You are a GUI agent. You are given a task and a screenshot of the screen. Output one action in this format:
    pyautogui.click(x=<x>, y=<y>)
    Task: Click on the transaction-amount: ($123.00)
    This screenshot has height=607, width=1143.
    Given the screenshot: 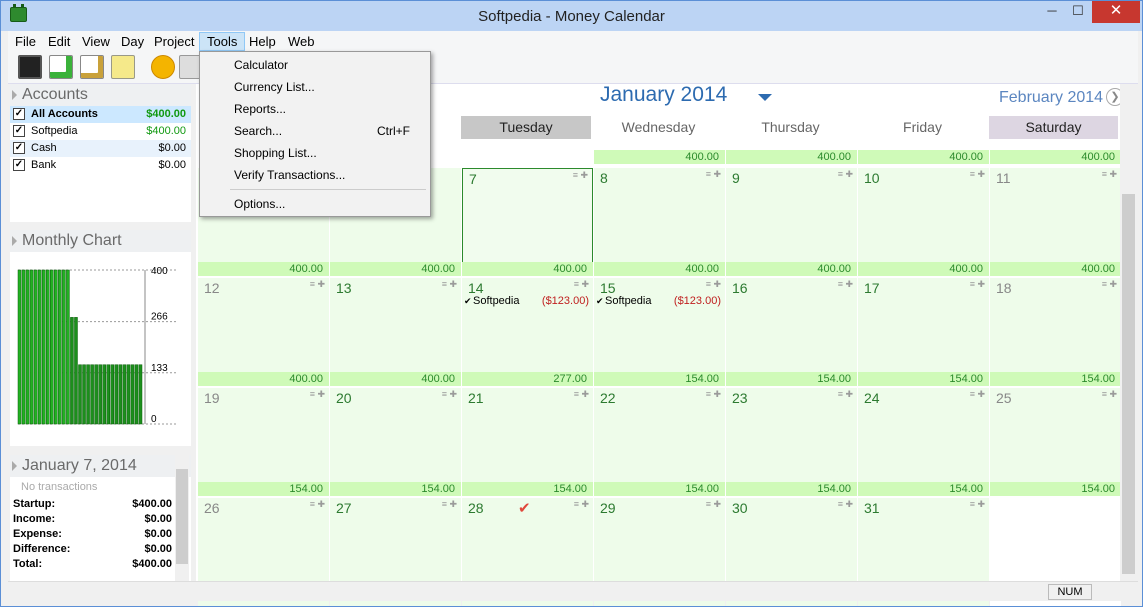 What is the action you would take?
    pyautogui.click(x=697, y=301)
    